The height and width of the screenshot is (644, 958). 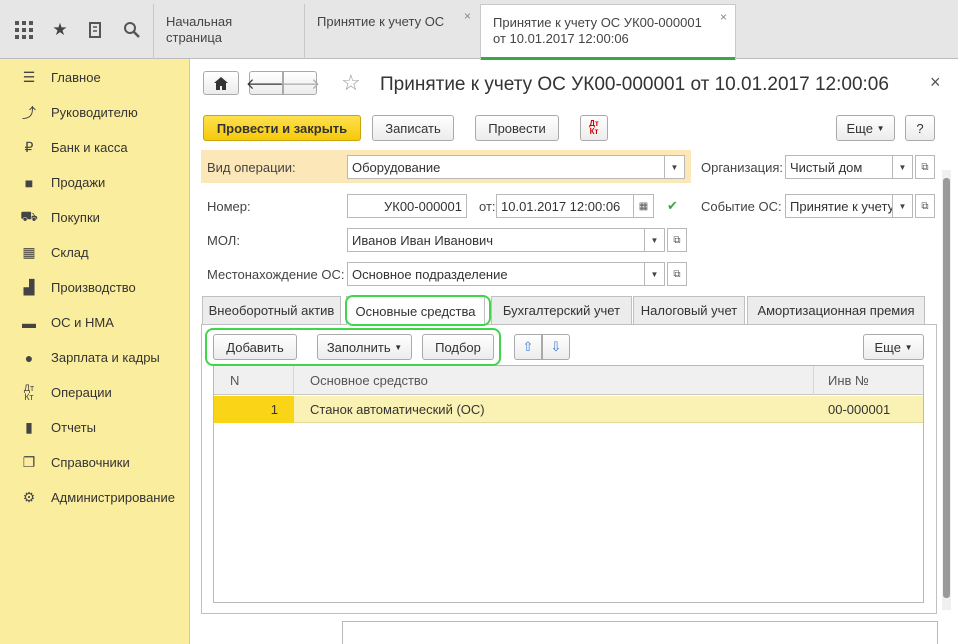 I want to click on post-button: Провести, so click(x=517, y=128).